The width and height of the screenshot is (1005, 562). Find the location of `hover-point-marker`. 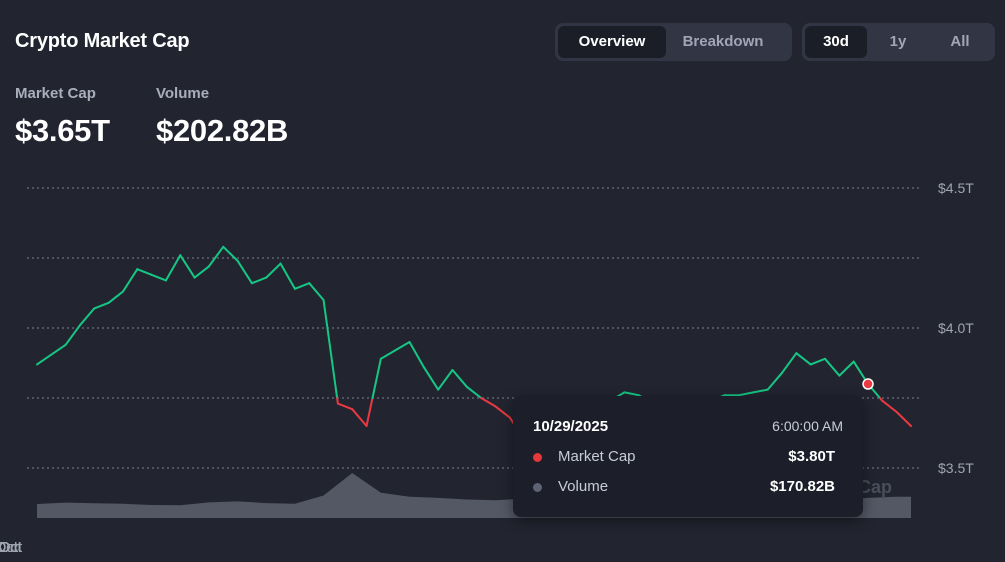

hover-point-marker is located at coordinates (868, 384).